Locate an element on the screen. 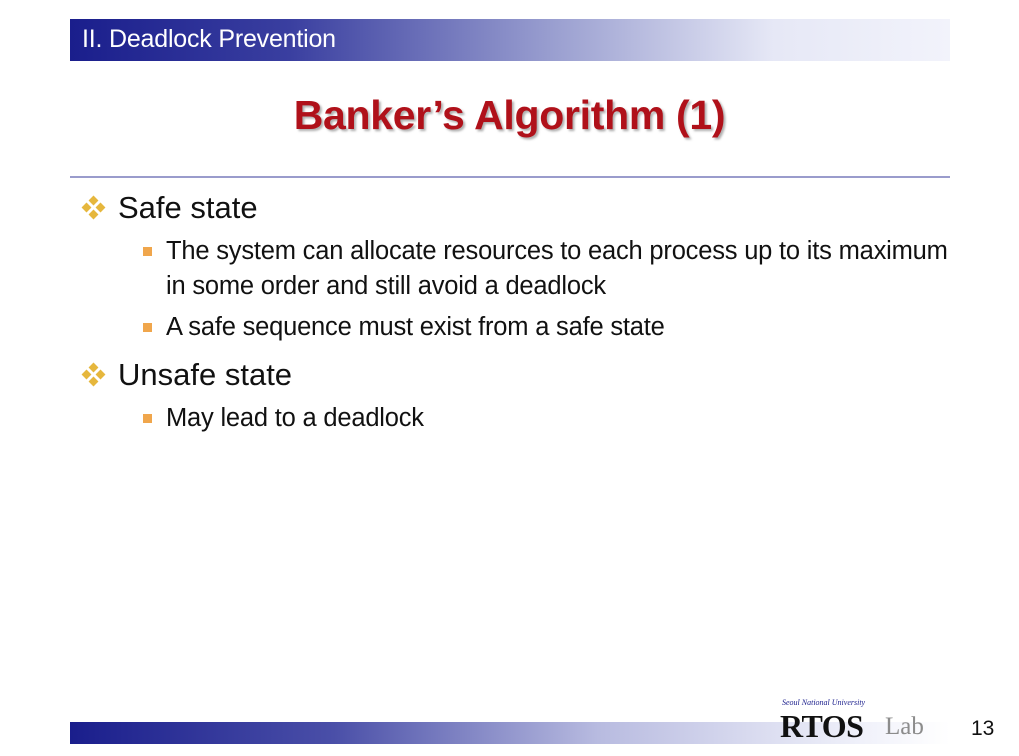 The image size is (1019, 756). bullet-label: Safe state is located at coordinates (188, 207).